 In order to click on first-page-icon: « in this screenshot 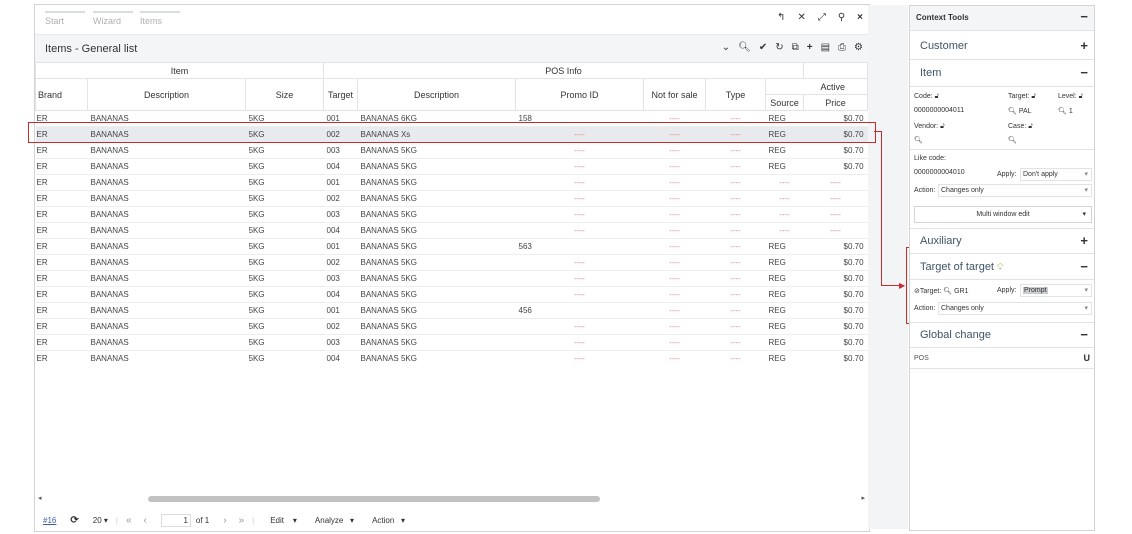, I will do `click(129, 520)`.